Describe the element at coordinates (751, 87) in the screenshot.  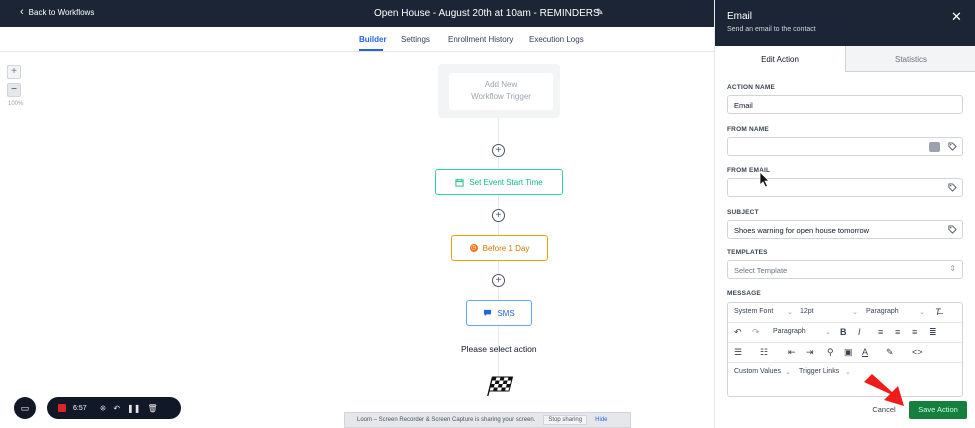
I see `action-name-label: ACTION NAME` at that location.